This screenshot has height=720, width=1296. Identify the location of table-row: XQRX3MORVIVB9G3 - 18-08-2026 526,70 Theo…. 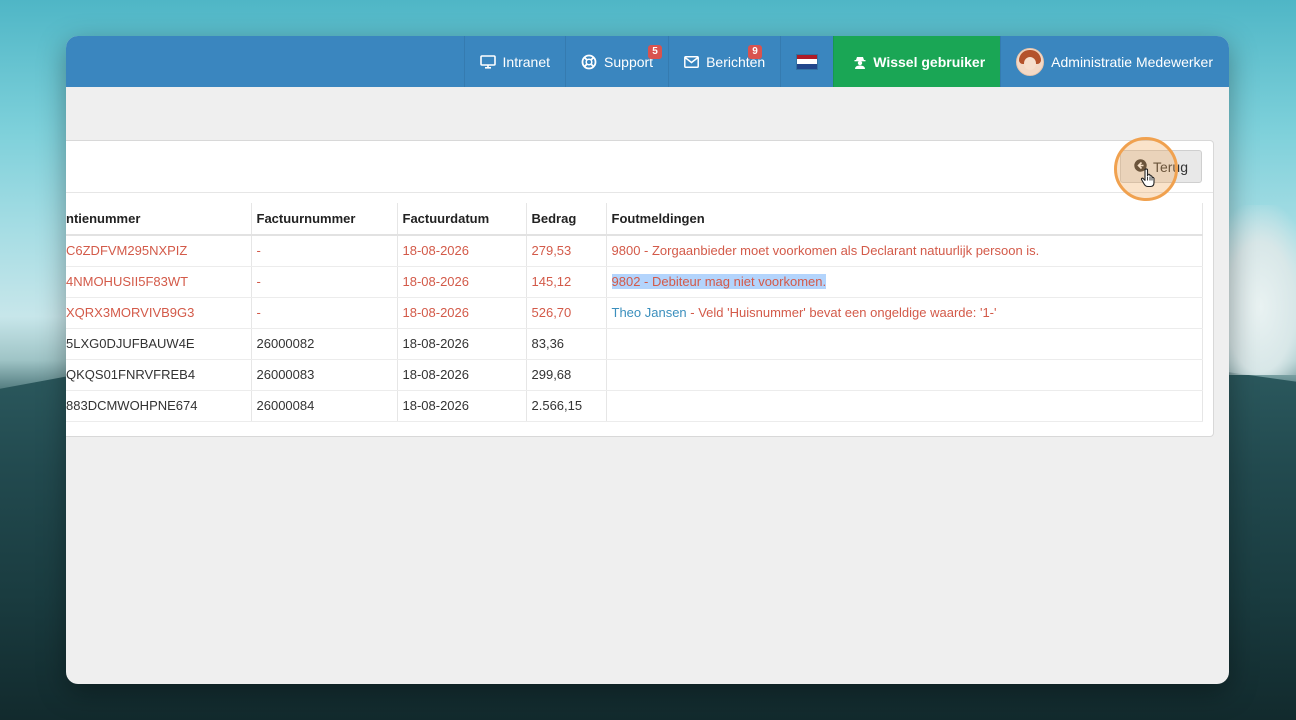
(634, 313).